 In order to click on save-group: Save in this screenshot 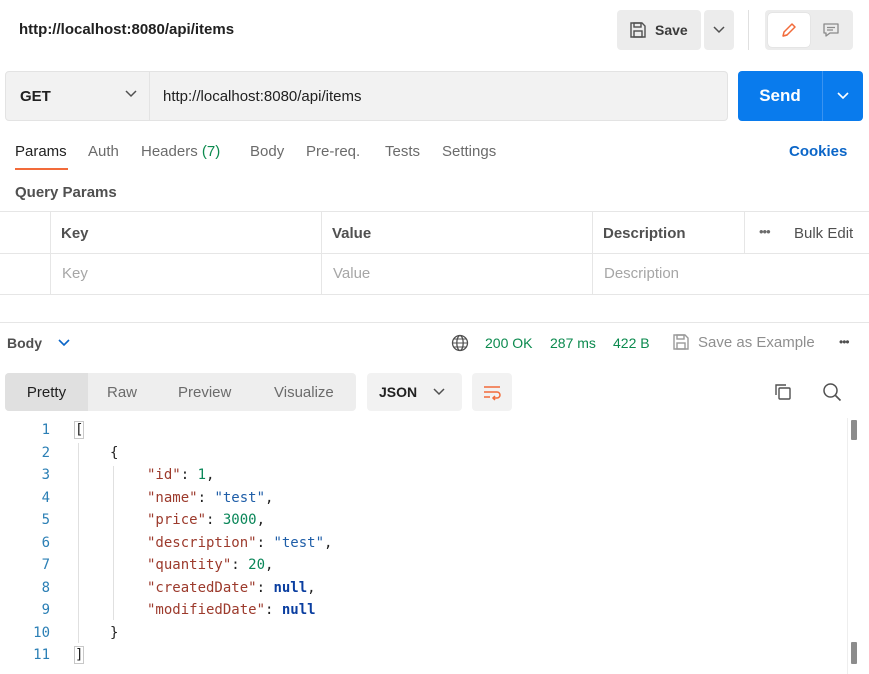, I will do `click(675, 30)`.